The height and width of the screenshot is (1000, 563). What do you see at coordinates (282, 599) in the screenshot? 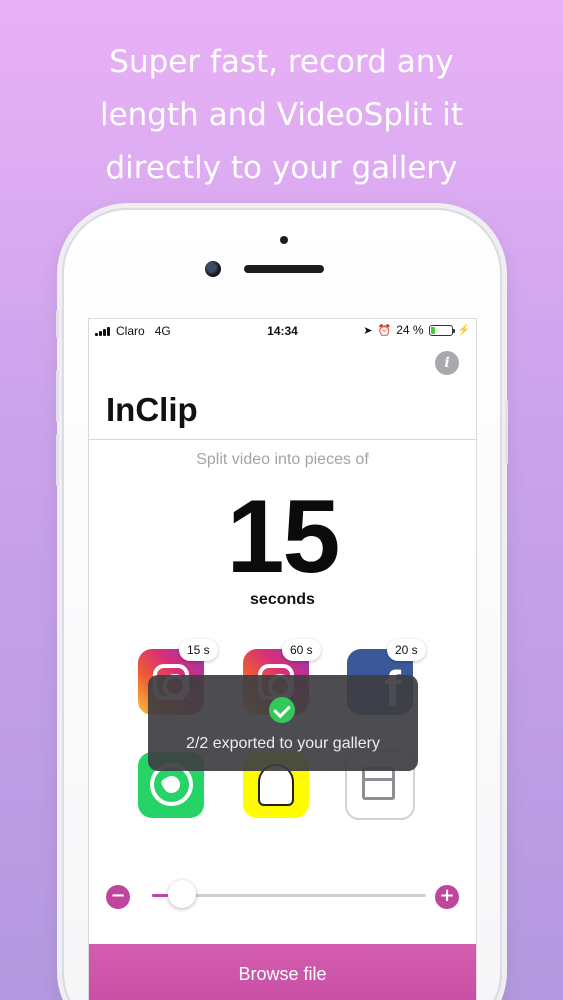
I see `duration-unit: seconds` at bounding box center [282, 599].